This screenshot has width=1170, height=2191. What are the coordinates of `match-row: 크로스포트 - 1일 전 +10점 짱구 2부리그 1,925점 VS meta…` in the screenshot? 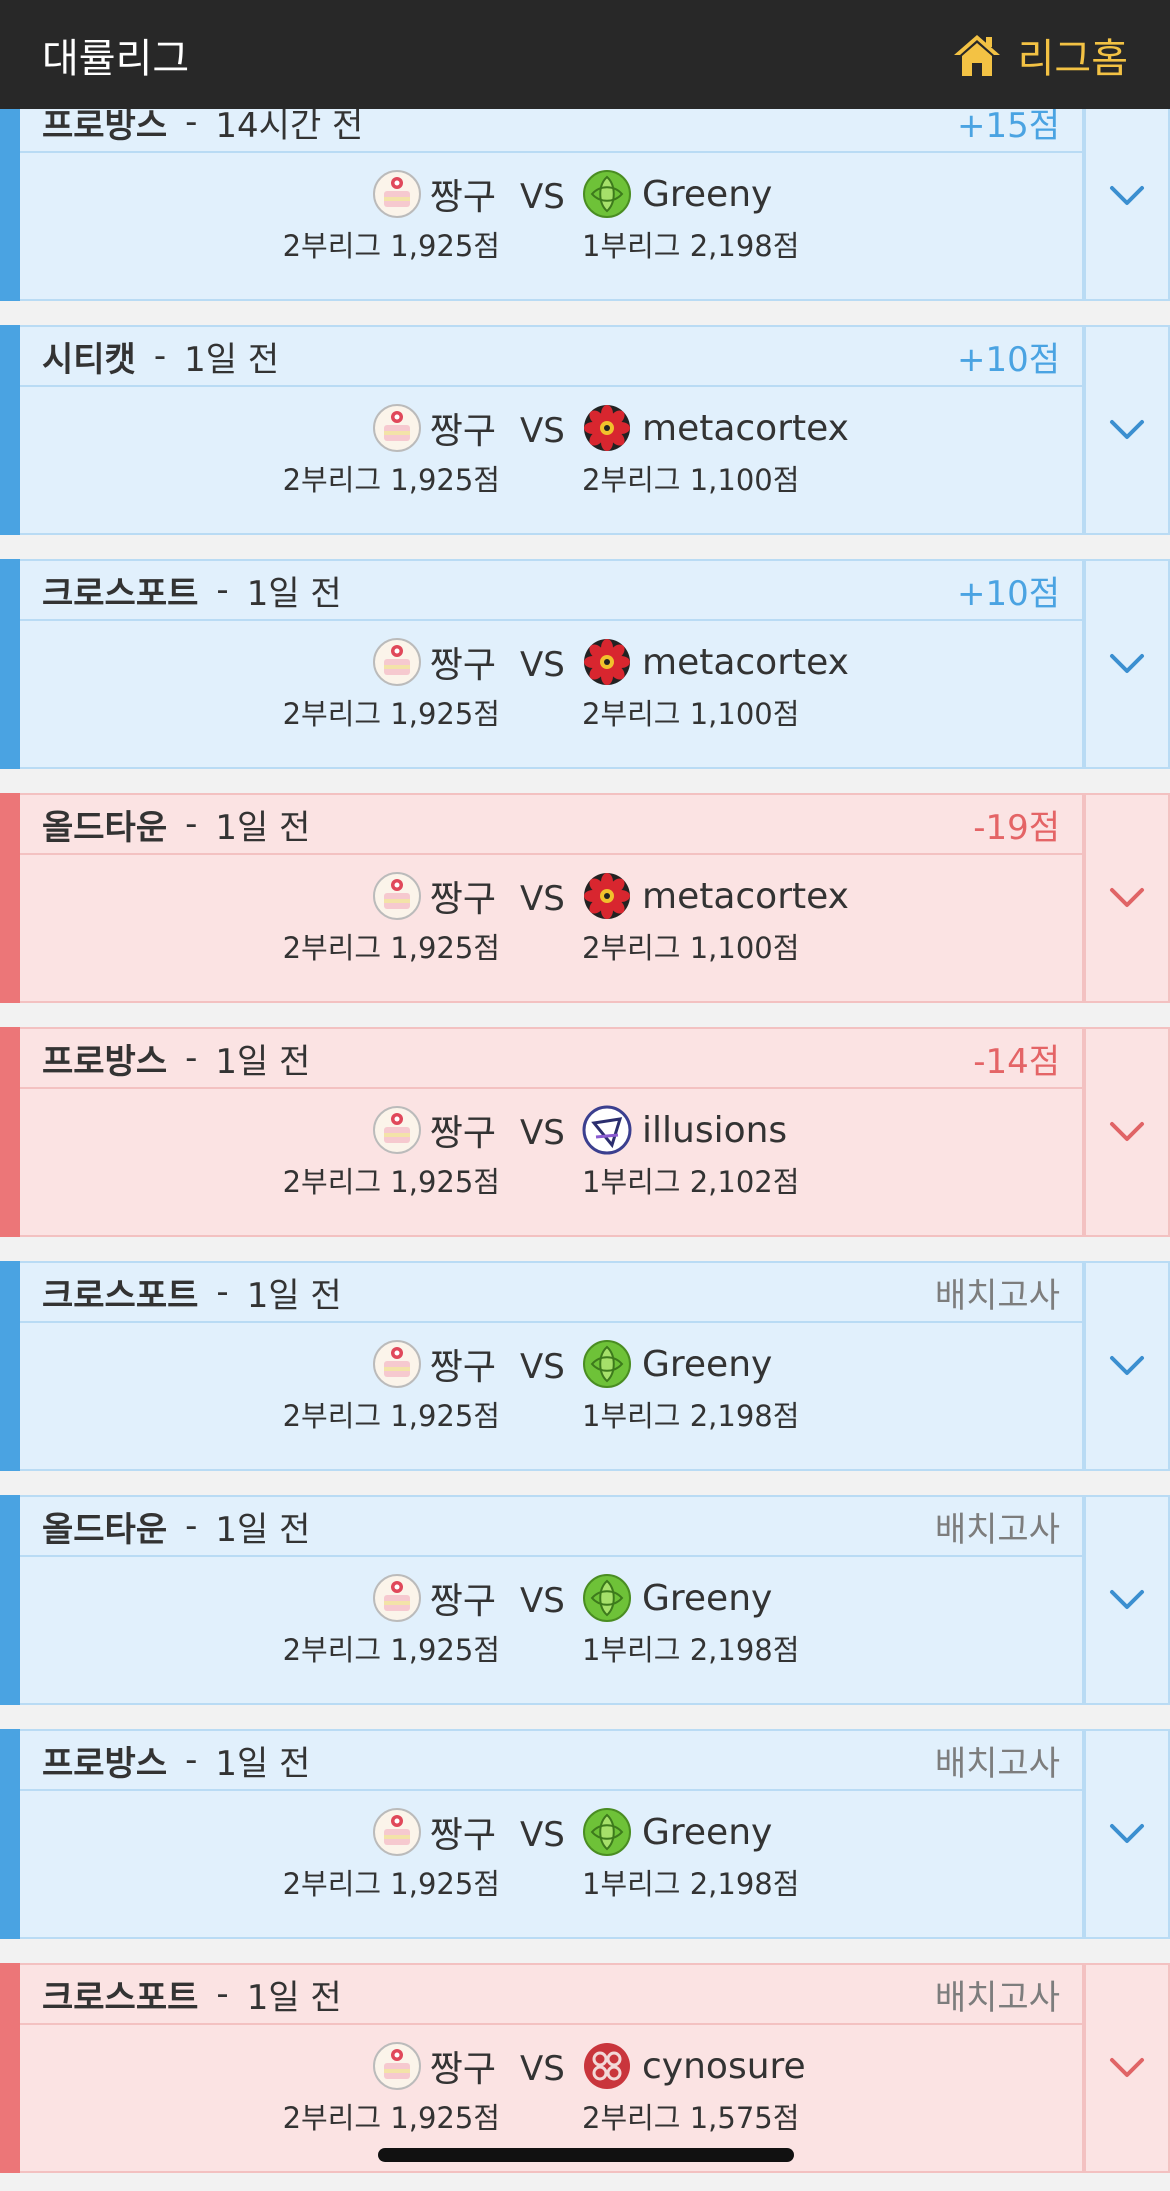 It's located at (585, 664).